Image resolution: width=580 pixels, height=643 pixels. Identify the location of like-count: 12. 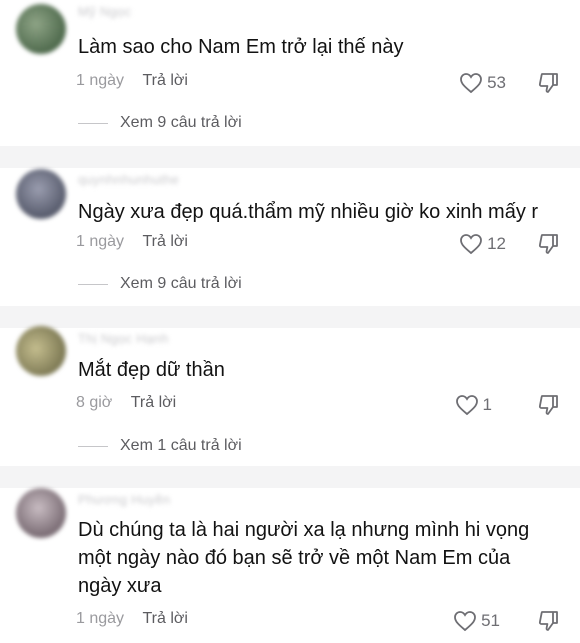
(496, 243).